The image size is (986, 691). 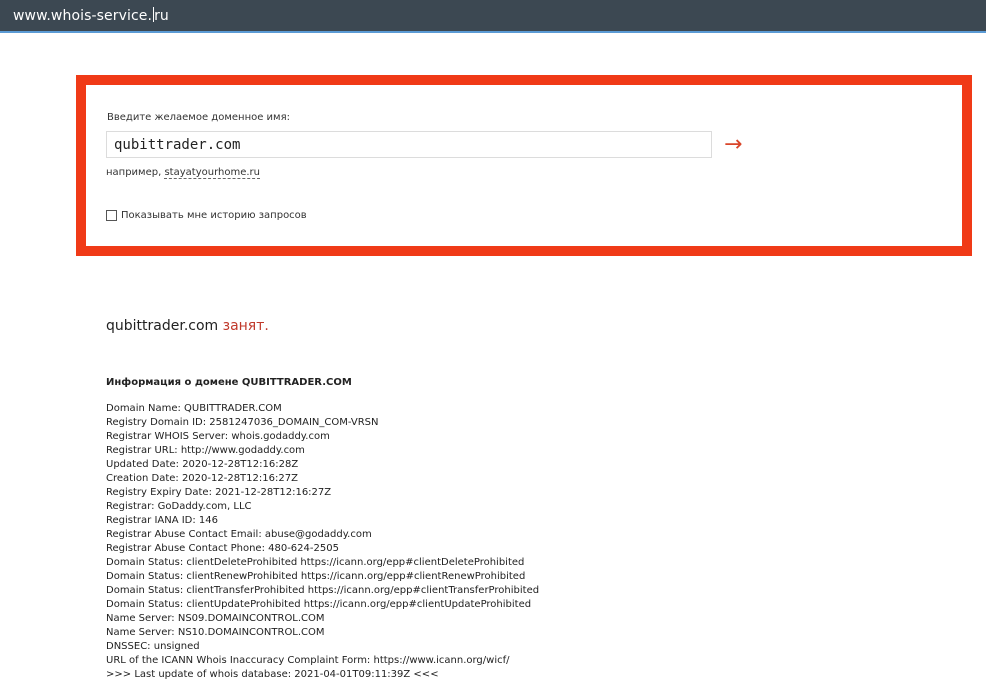 I want to click on whois-line: Registrar URL: http://www.godaddy.com, so click(x=205, y=450).